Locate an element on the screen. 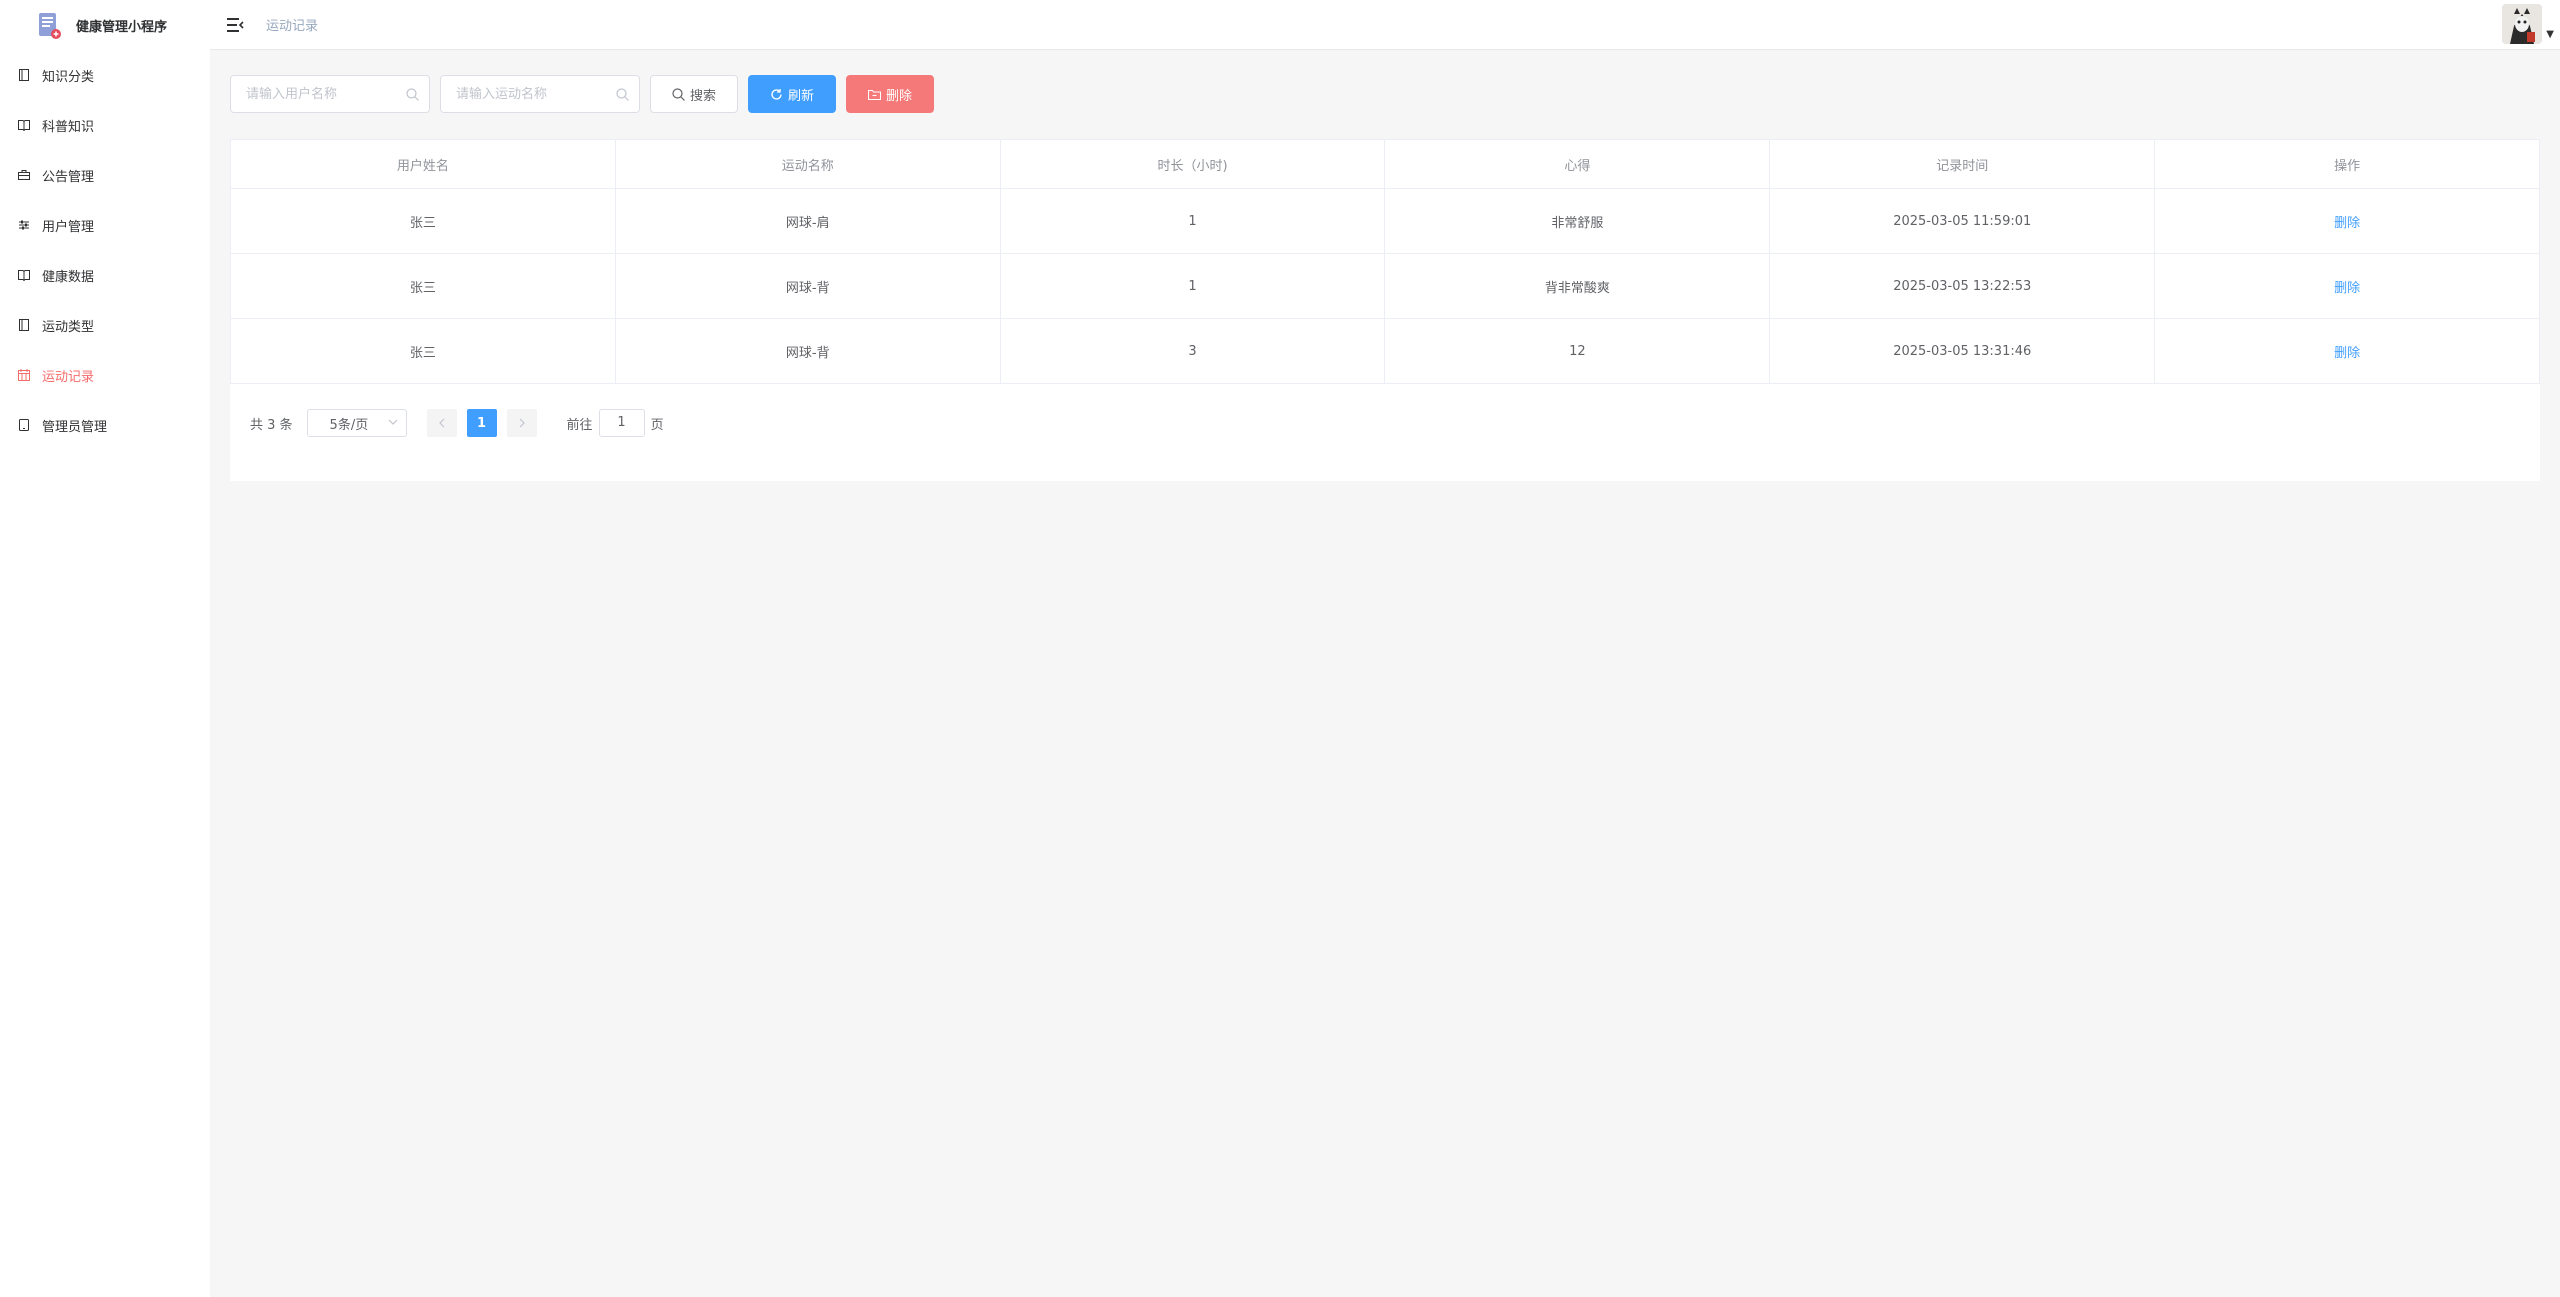 Image resolution: width=2560 pixels, height=1297 pixels. avatar is located at coordinates (2522, 24).